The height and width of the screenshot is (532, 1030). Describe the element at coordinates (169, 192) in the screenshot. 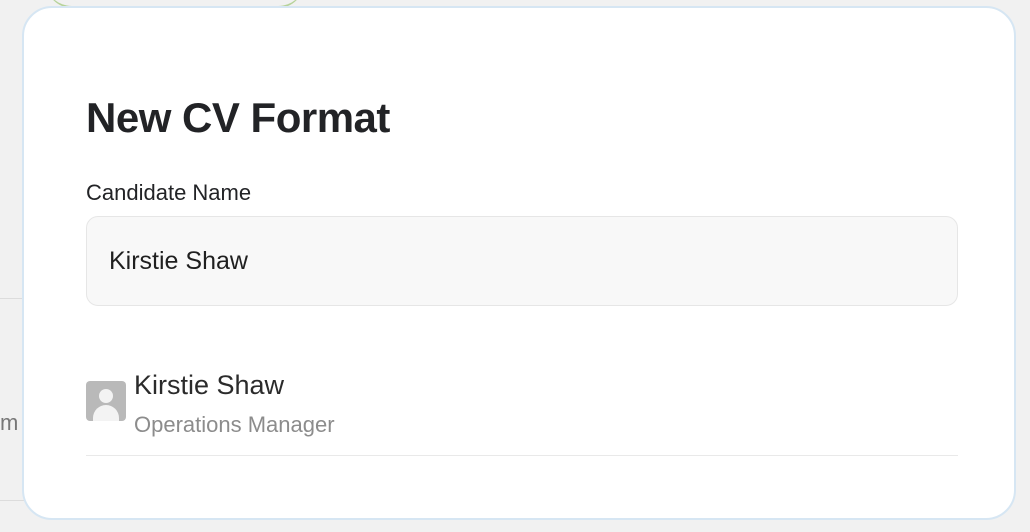

I see `candidate-name-label: Candidate Name` at that location.